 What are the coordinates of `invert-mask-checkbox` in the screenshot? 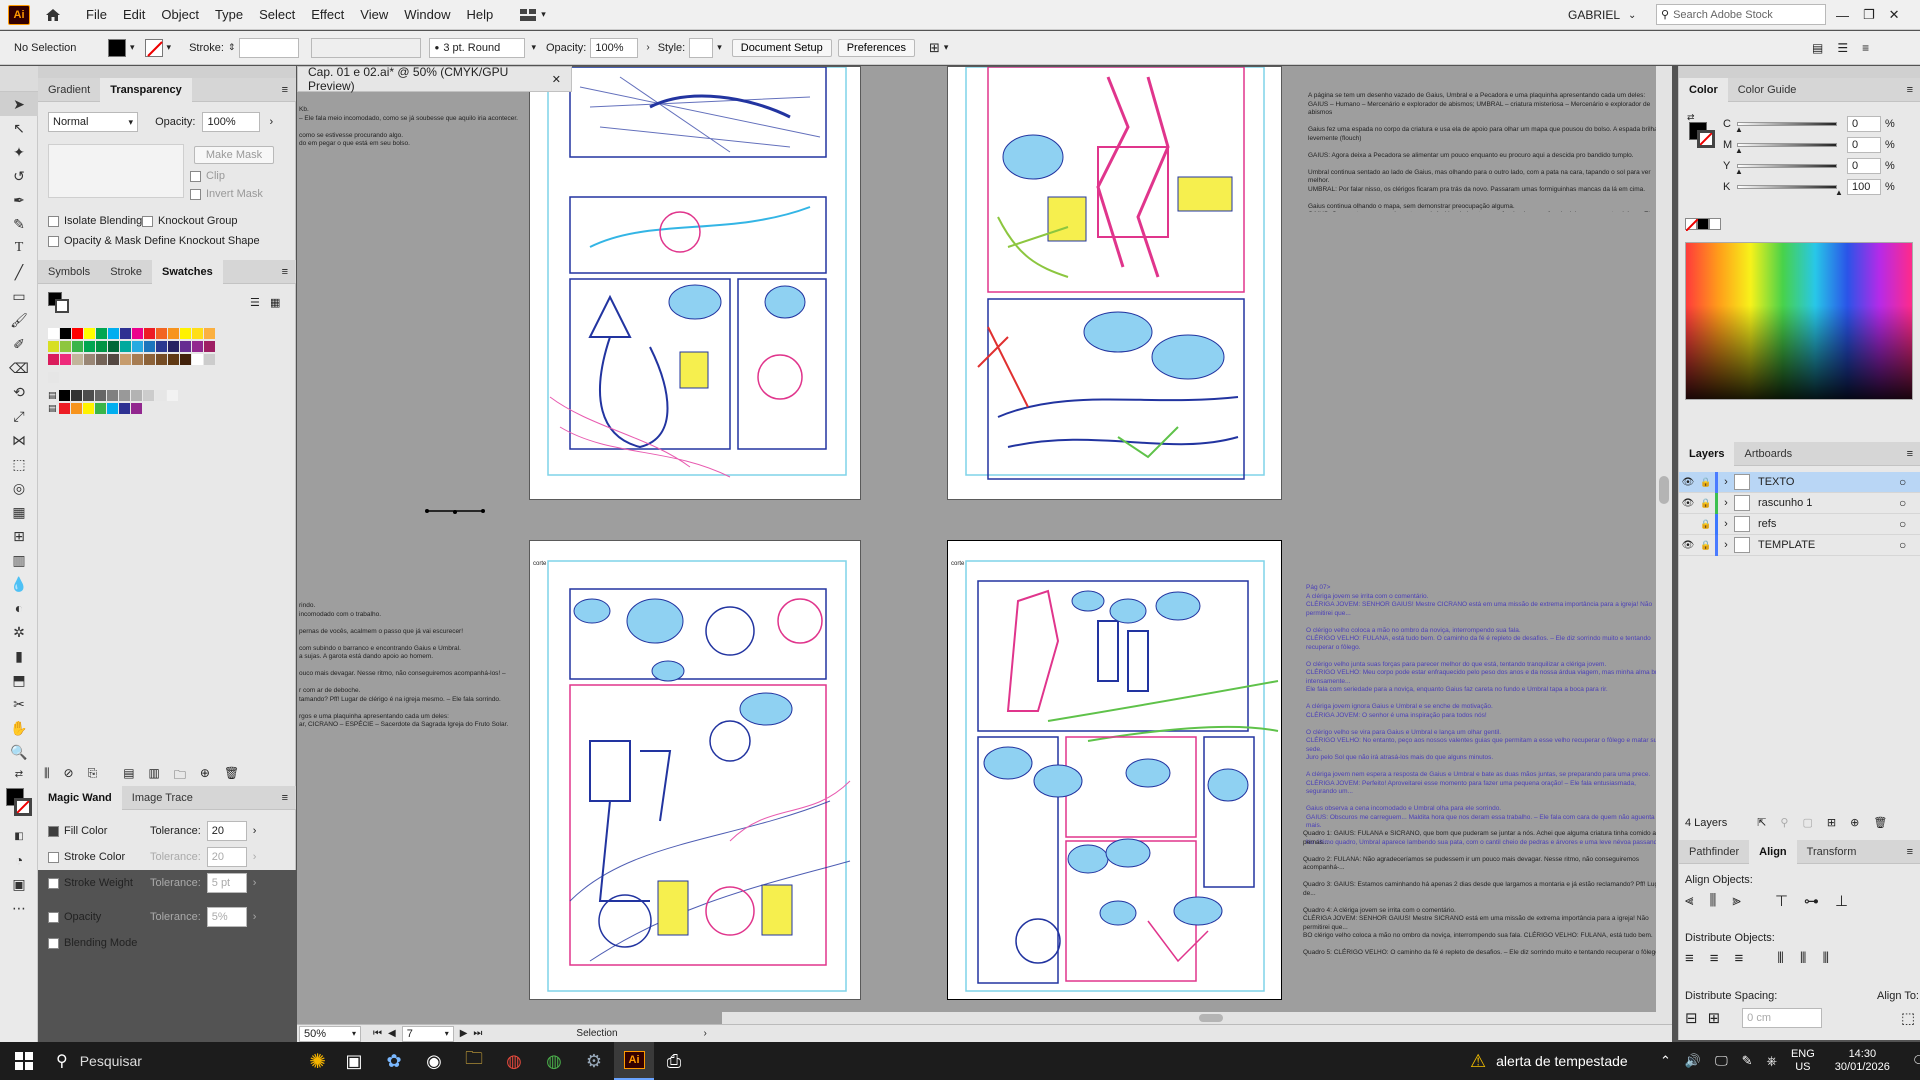 It's located at (195, 194).